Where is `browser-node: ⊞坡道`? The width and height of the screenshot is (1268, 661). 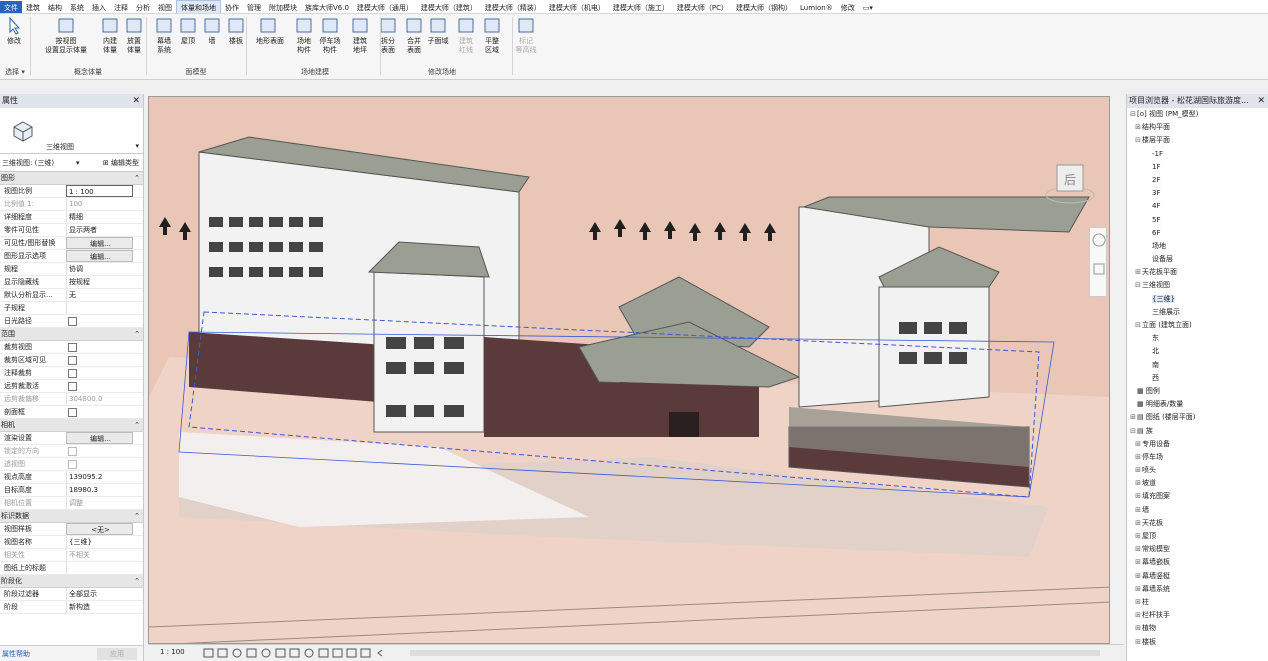
browser-node: ⊞坡道 is located at coordinates (1197, 483).